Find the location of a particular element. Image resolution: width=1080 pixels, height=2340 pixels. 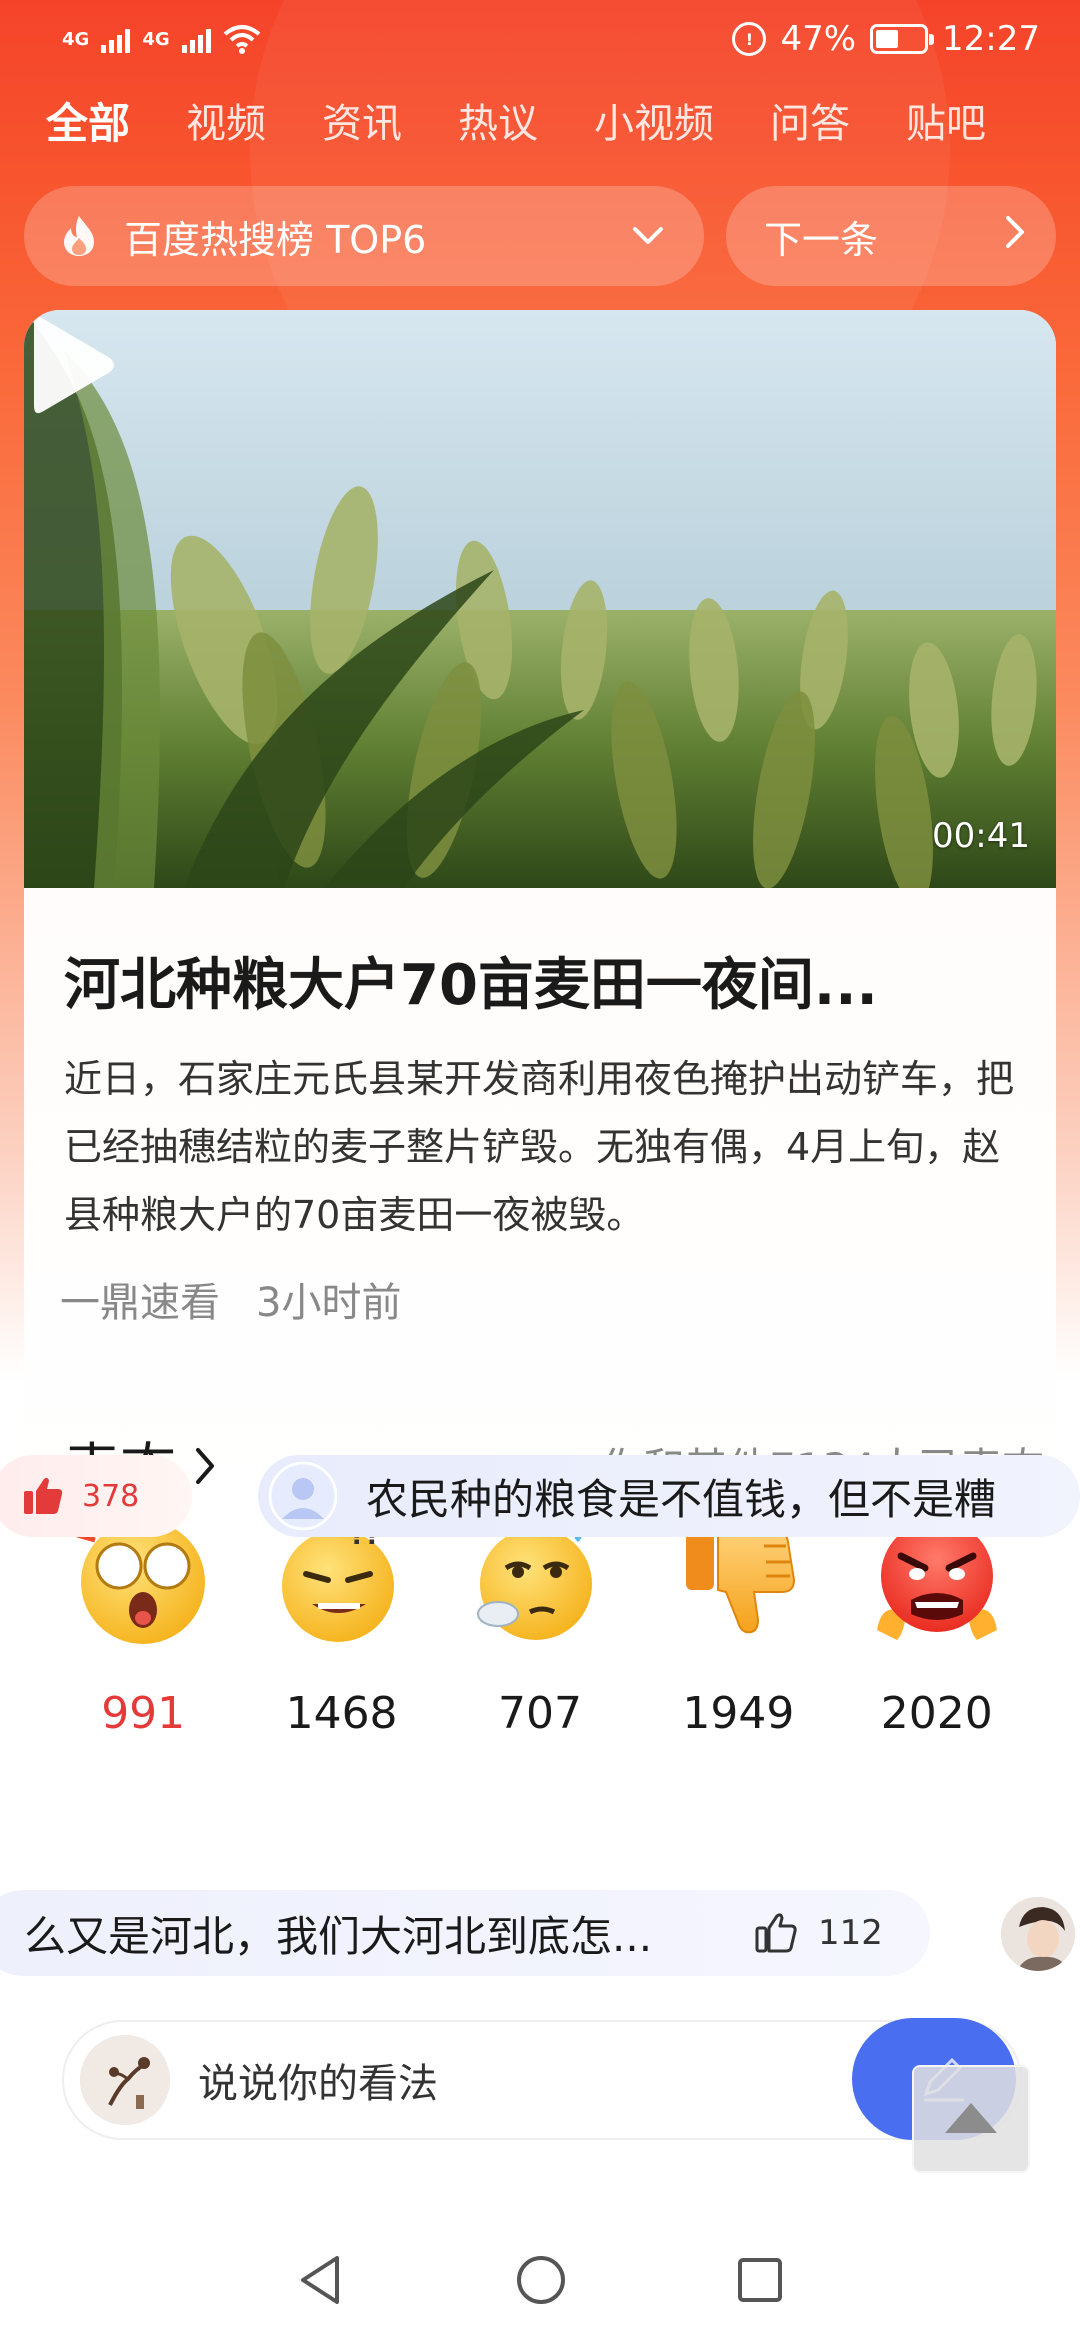

thumbs-up-icon is located at coordinates (776, 1933).